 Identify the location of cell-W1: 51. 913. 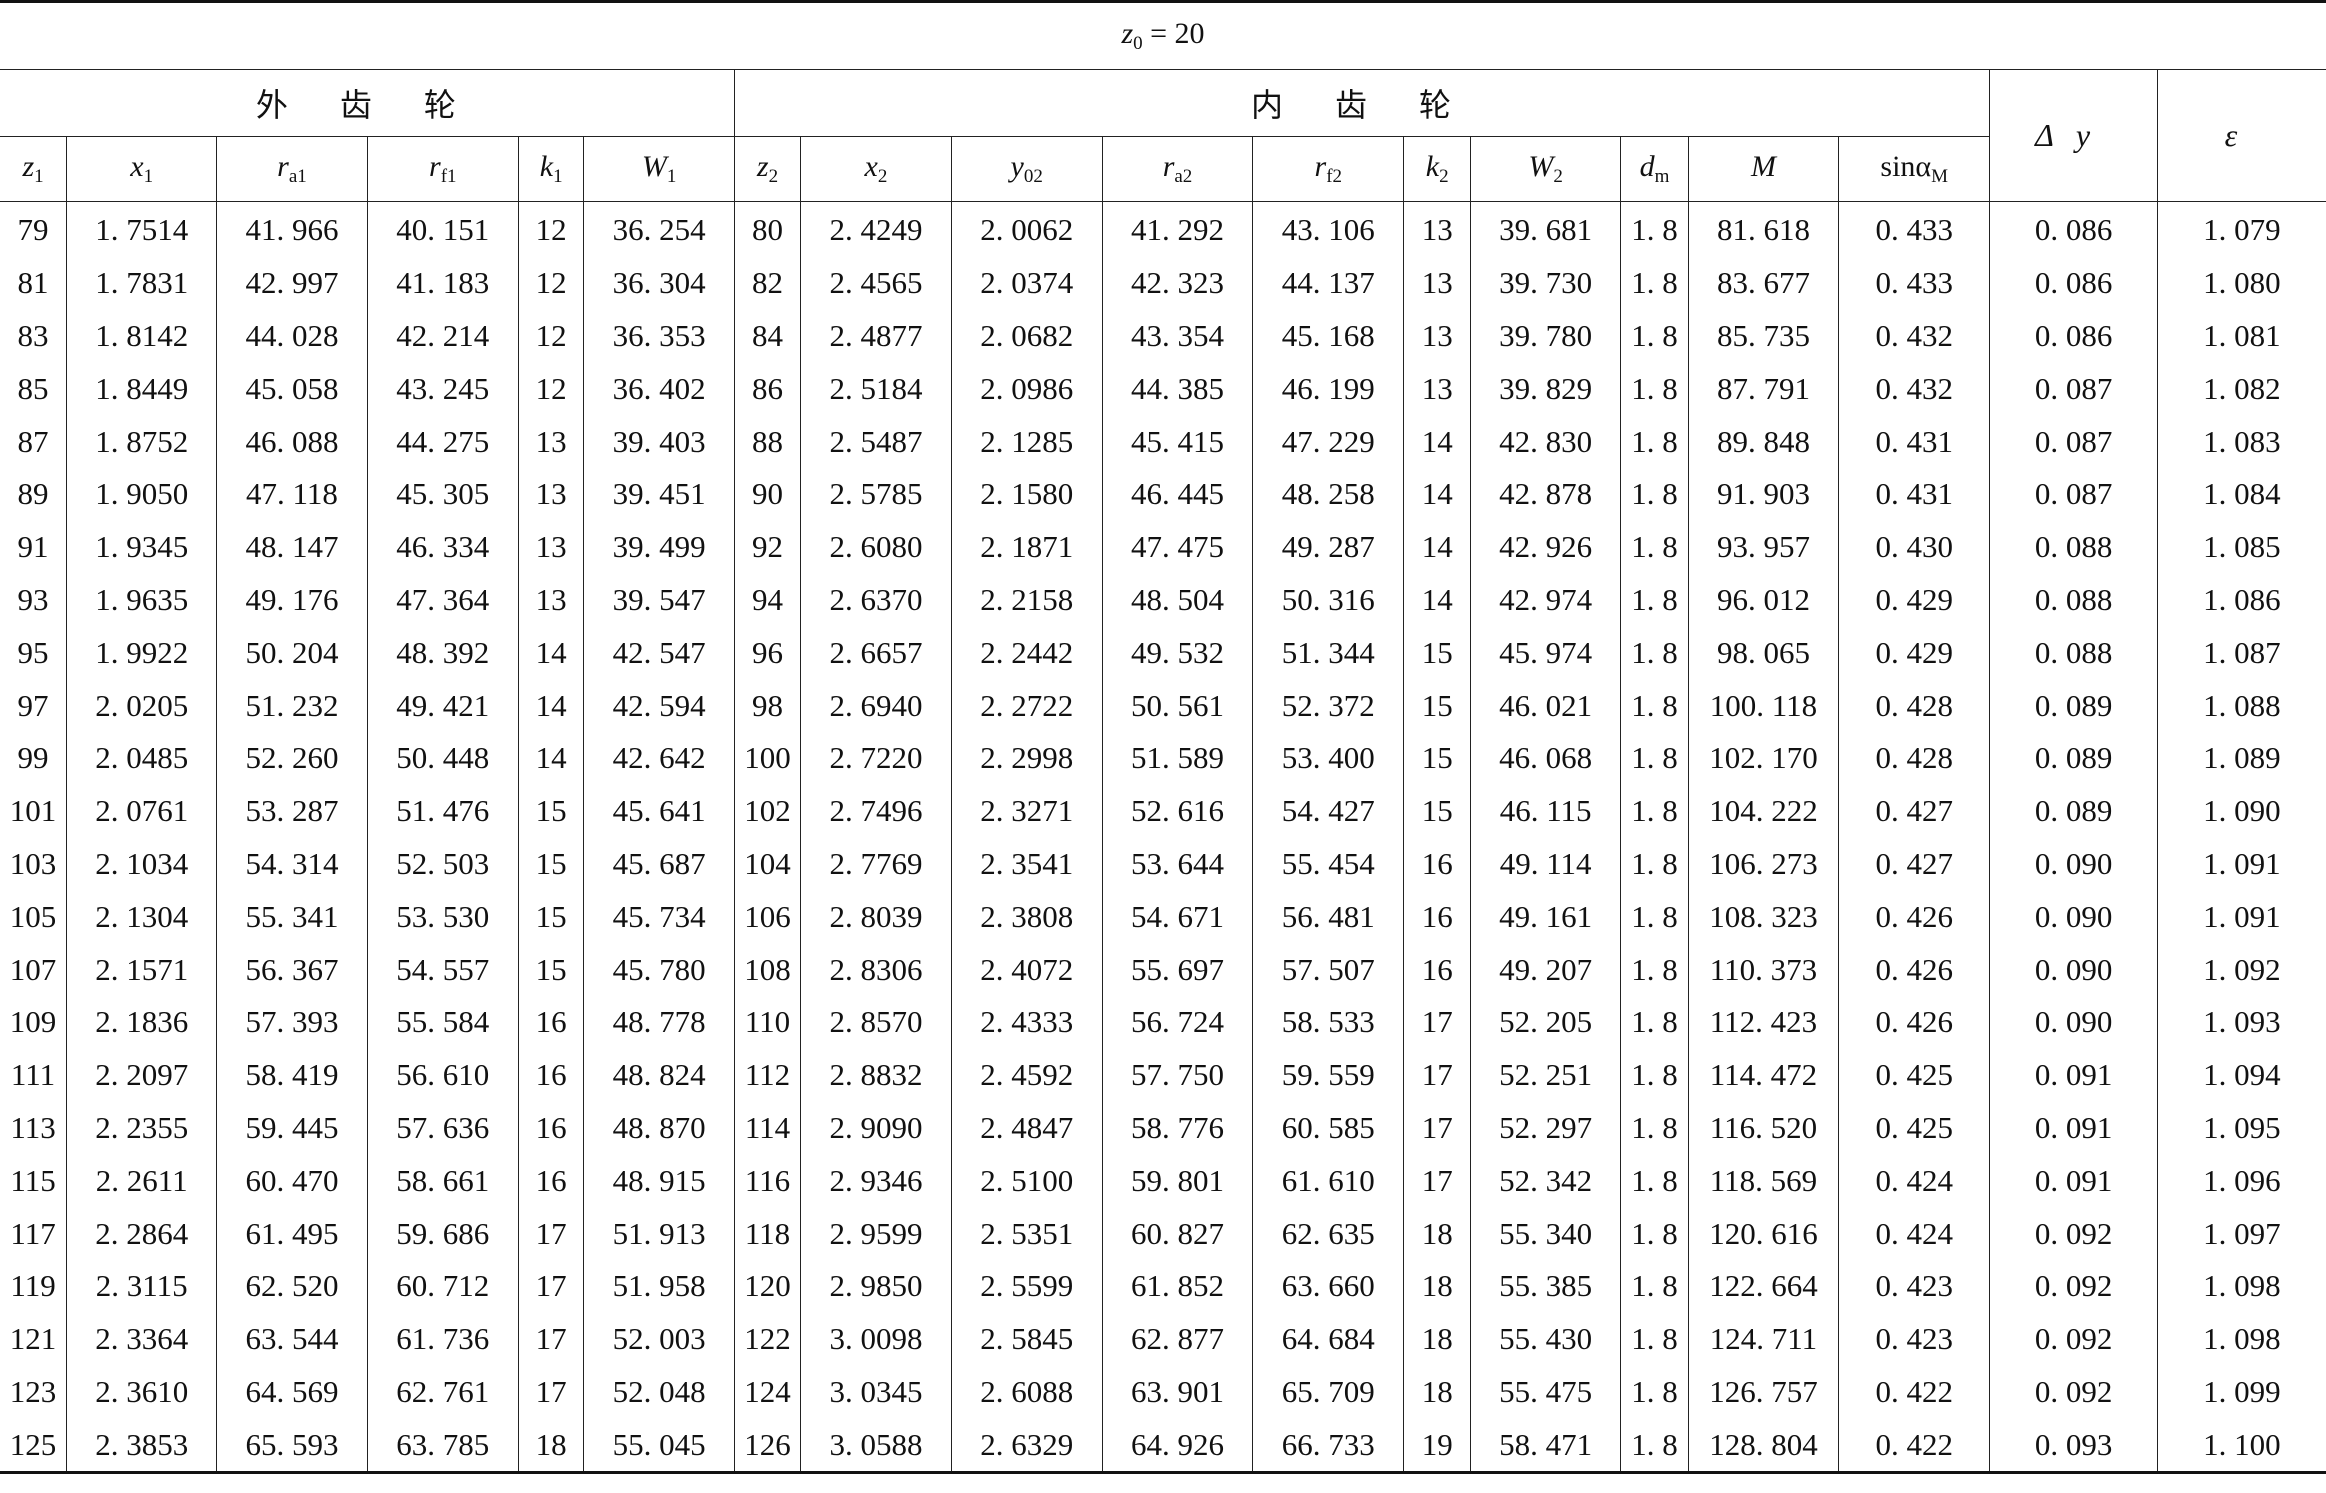
(659, 1233).